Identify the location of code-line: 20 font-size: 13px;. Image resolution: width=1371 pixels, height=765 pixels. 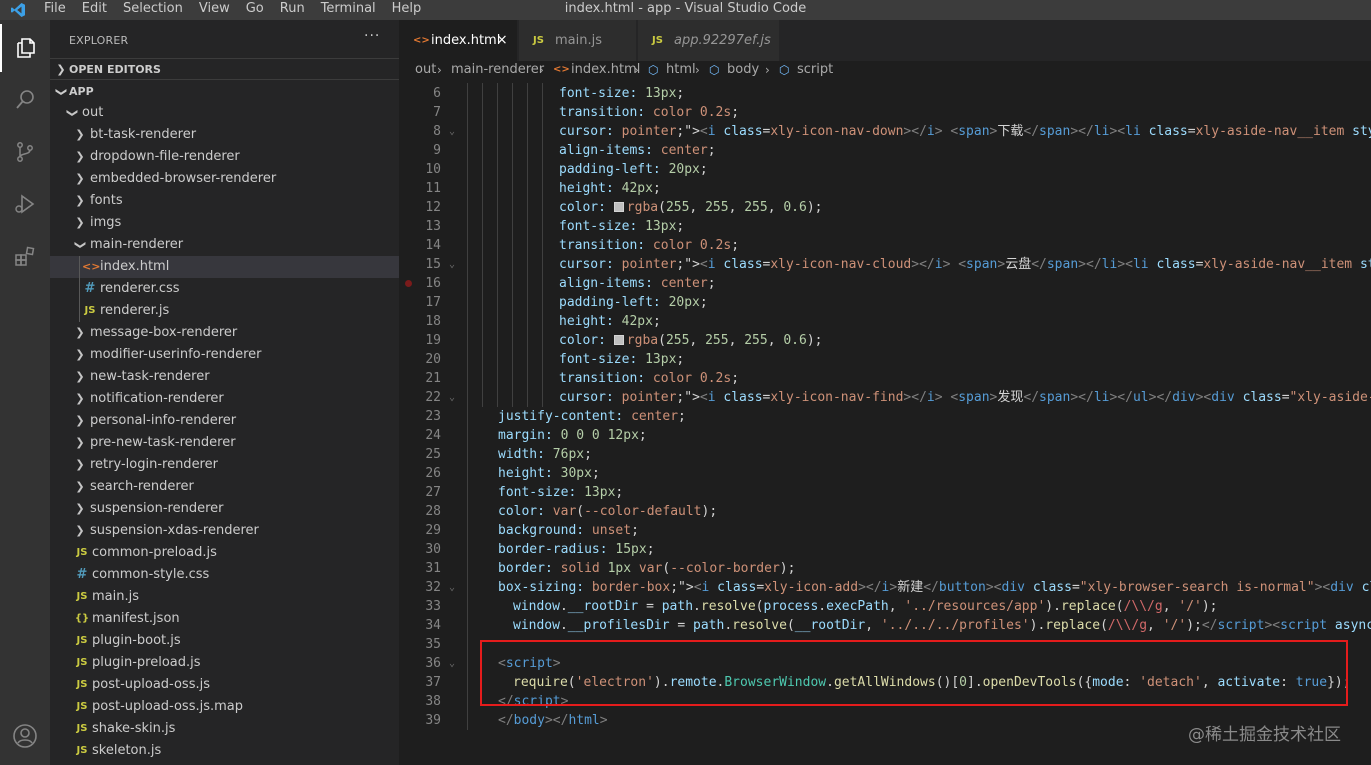
(885, 359).